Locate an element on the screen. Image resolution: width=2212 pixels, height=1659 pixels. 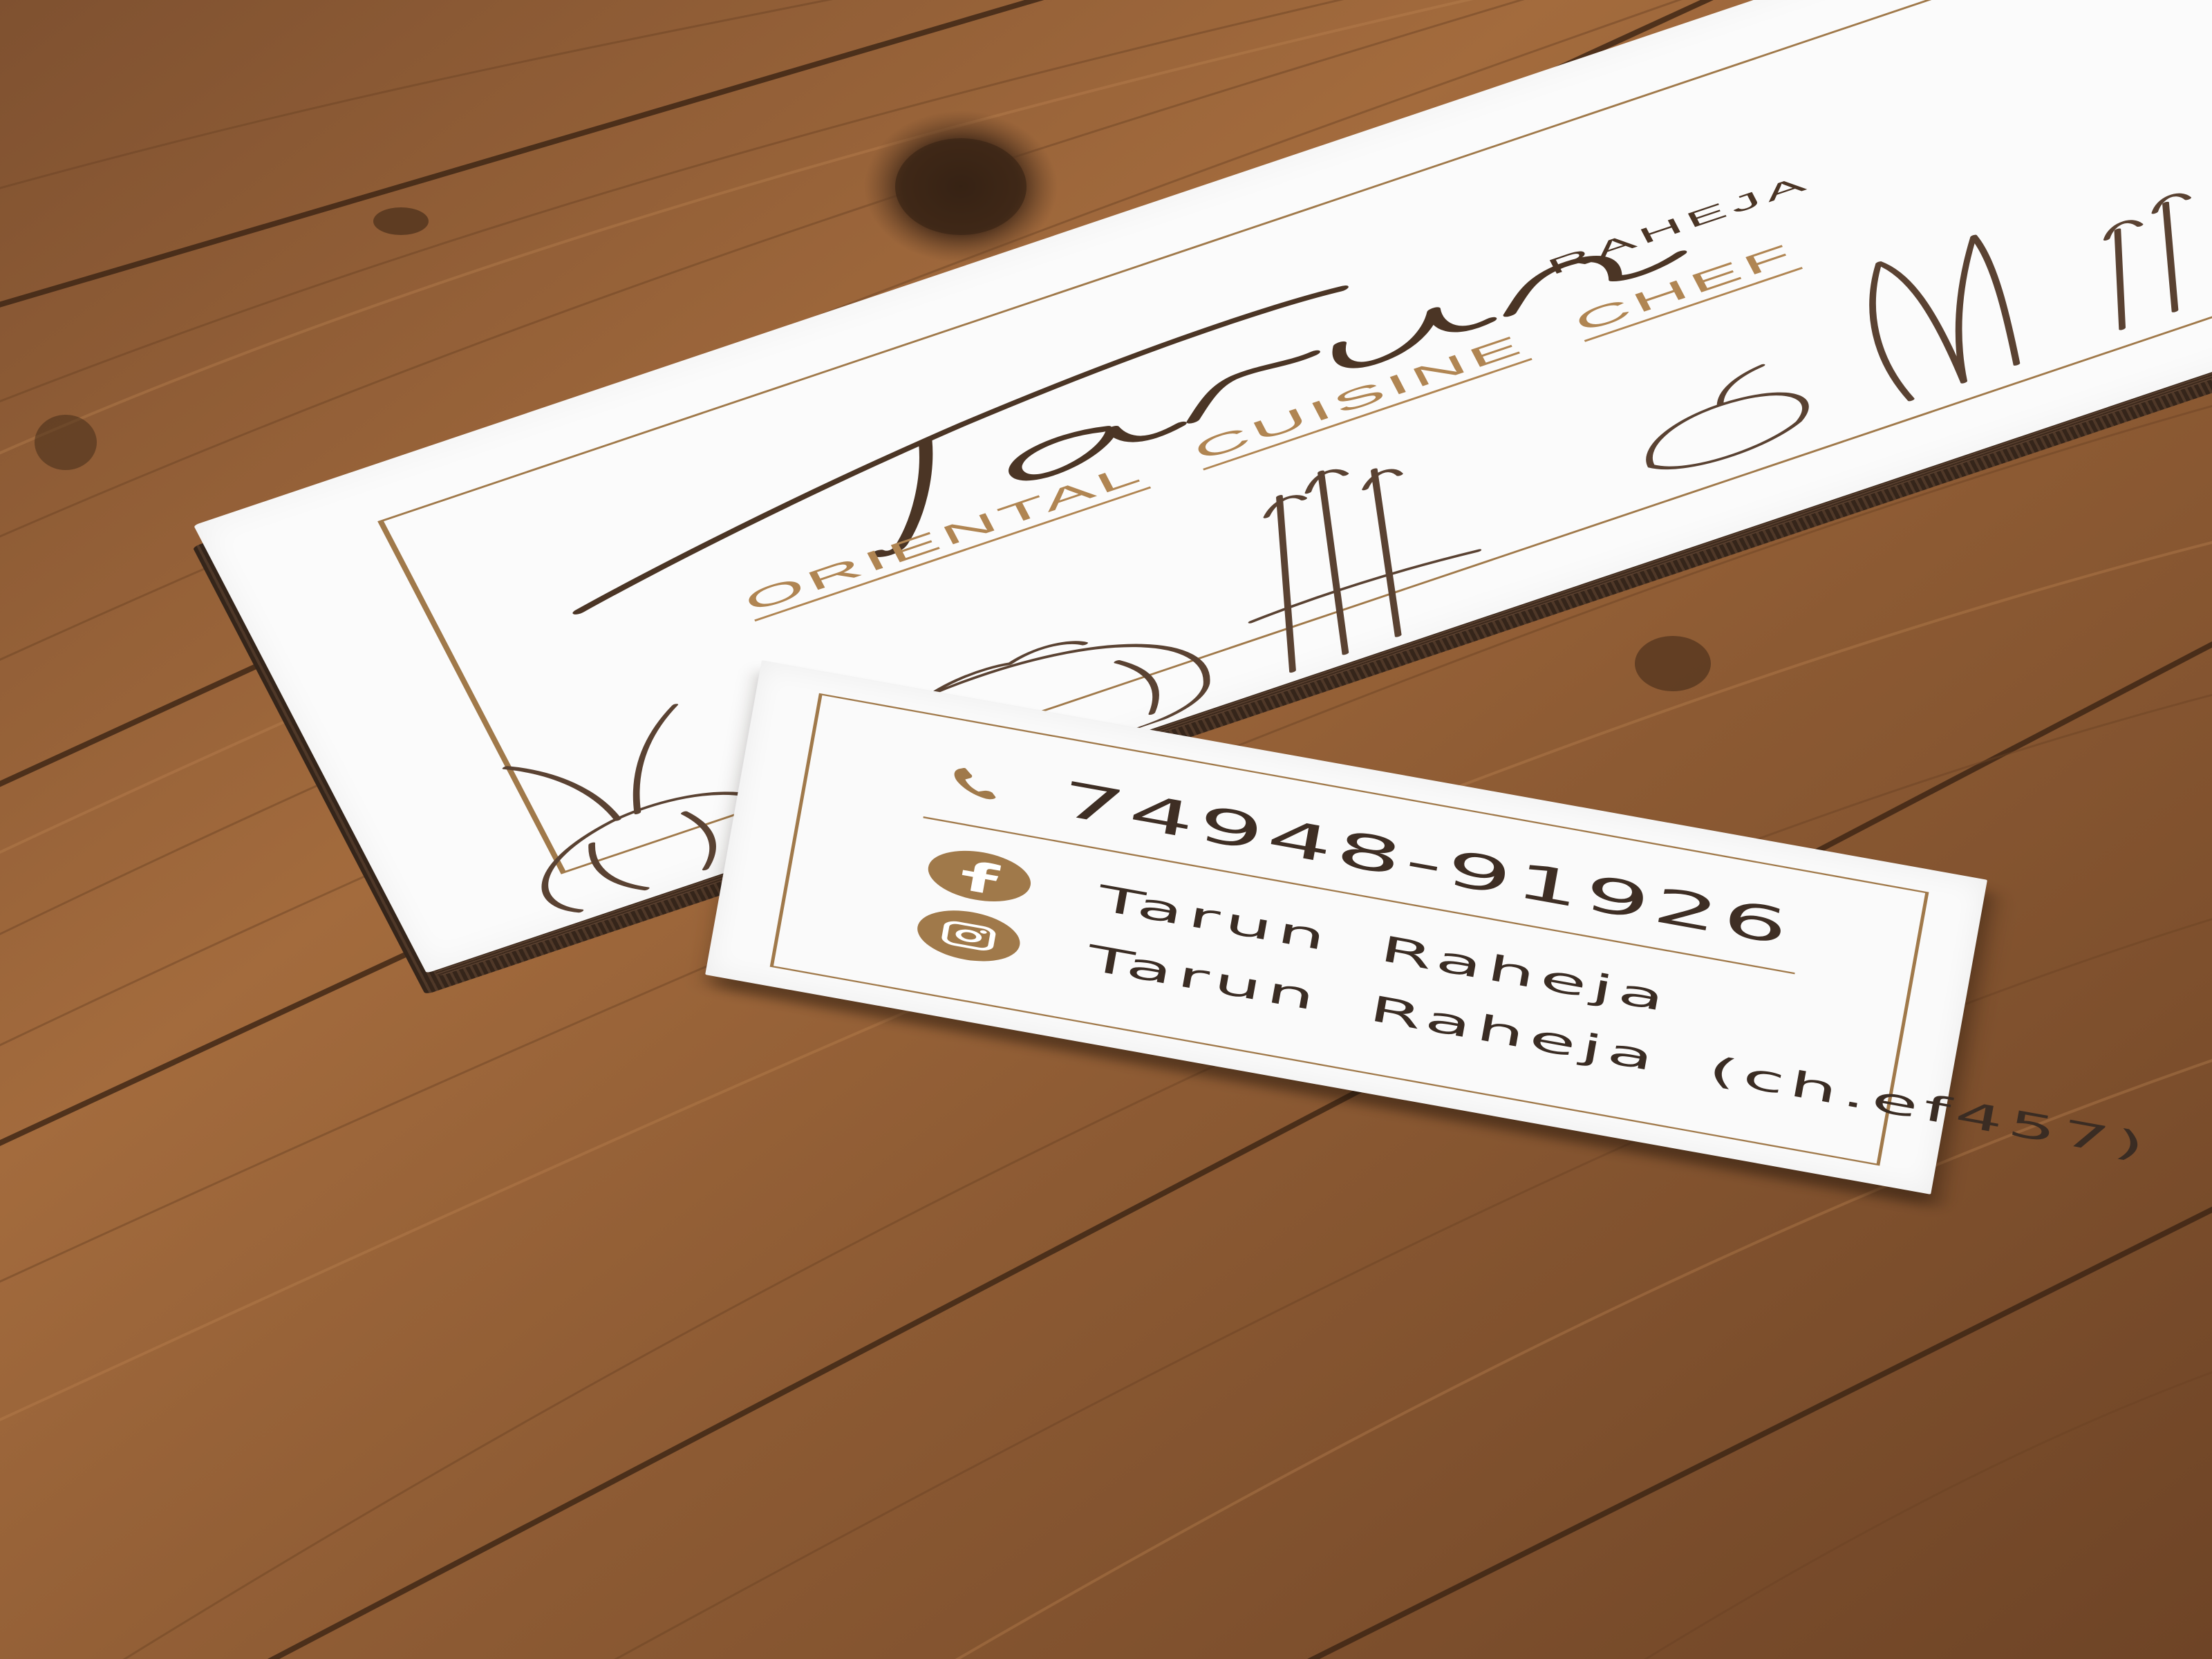
asparagus-sketch-right is located at coordinates (2147, 261).